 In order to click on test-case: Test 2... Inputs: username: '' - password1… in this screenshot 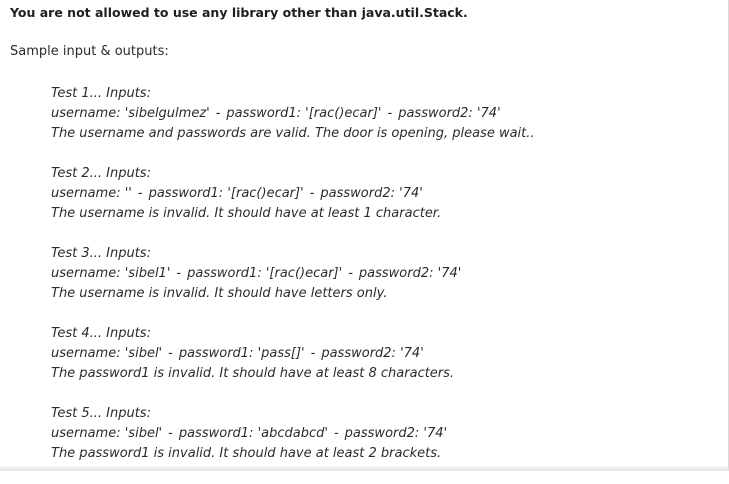, I will do `click(381, 194)`.